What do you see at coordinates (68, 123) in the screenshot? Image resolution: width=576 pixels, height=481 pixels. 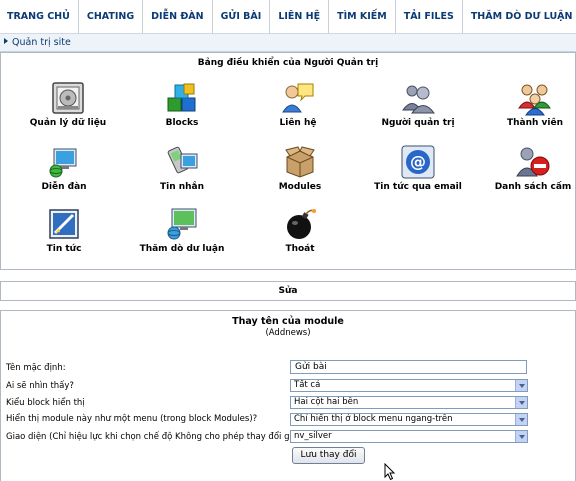 I see `admin-item-label: Quản lý dữ liệu` at bounding box center [68, 123].